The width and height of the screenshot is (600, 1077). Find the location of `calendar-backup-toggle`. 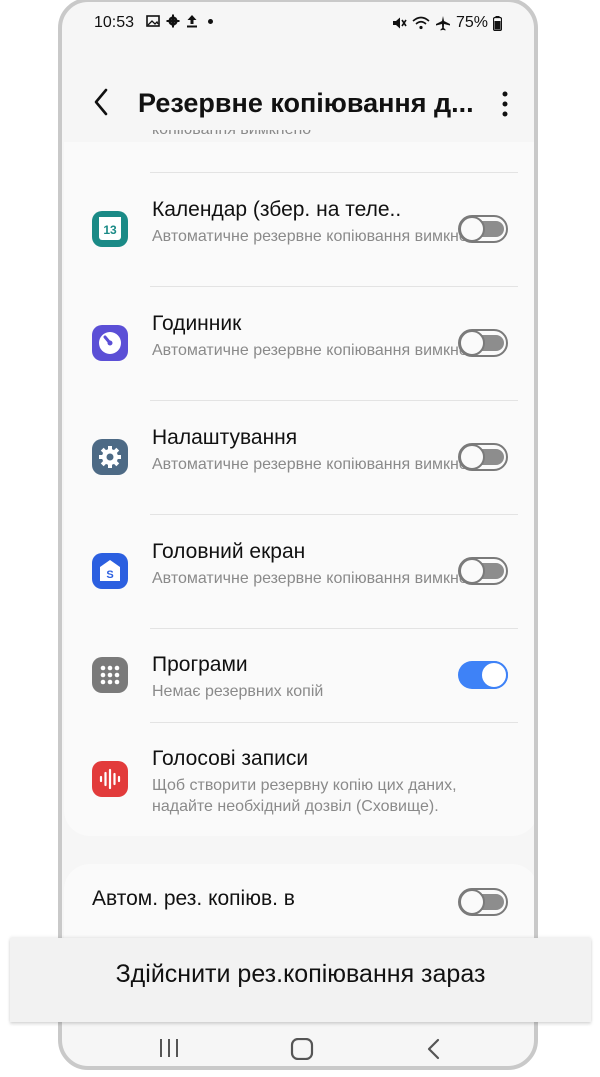

calendar-backup-toggle is located at coordinates (483, 229).